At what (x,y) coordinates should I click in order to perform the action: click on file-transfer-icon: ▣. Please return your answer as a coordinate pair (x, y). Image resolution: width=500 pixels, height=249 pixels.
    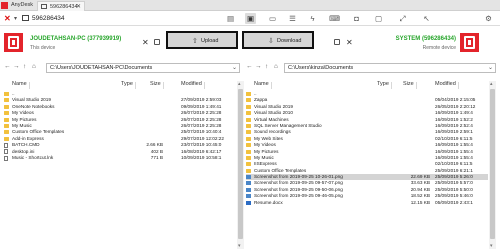
    Looking at the image, I should click on (250, 18).